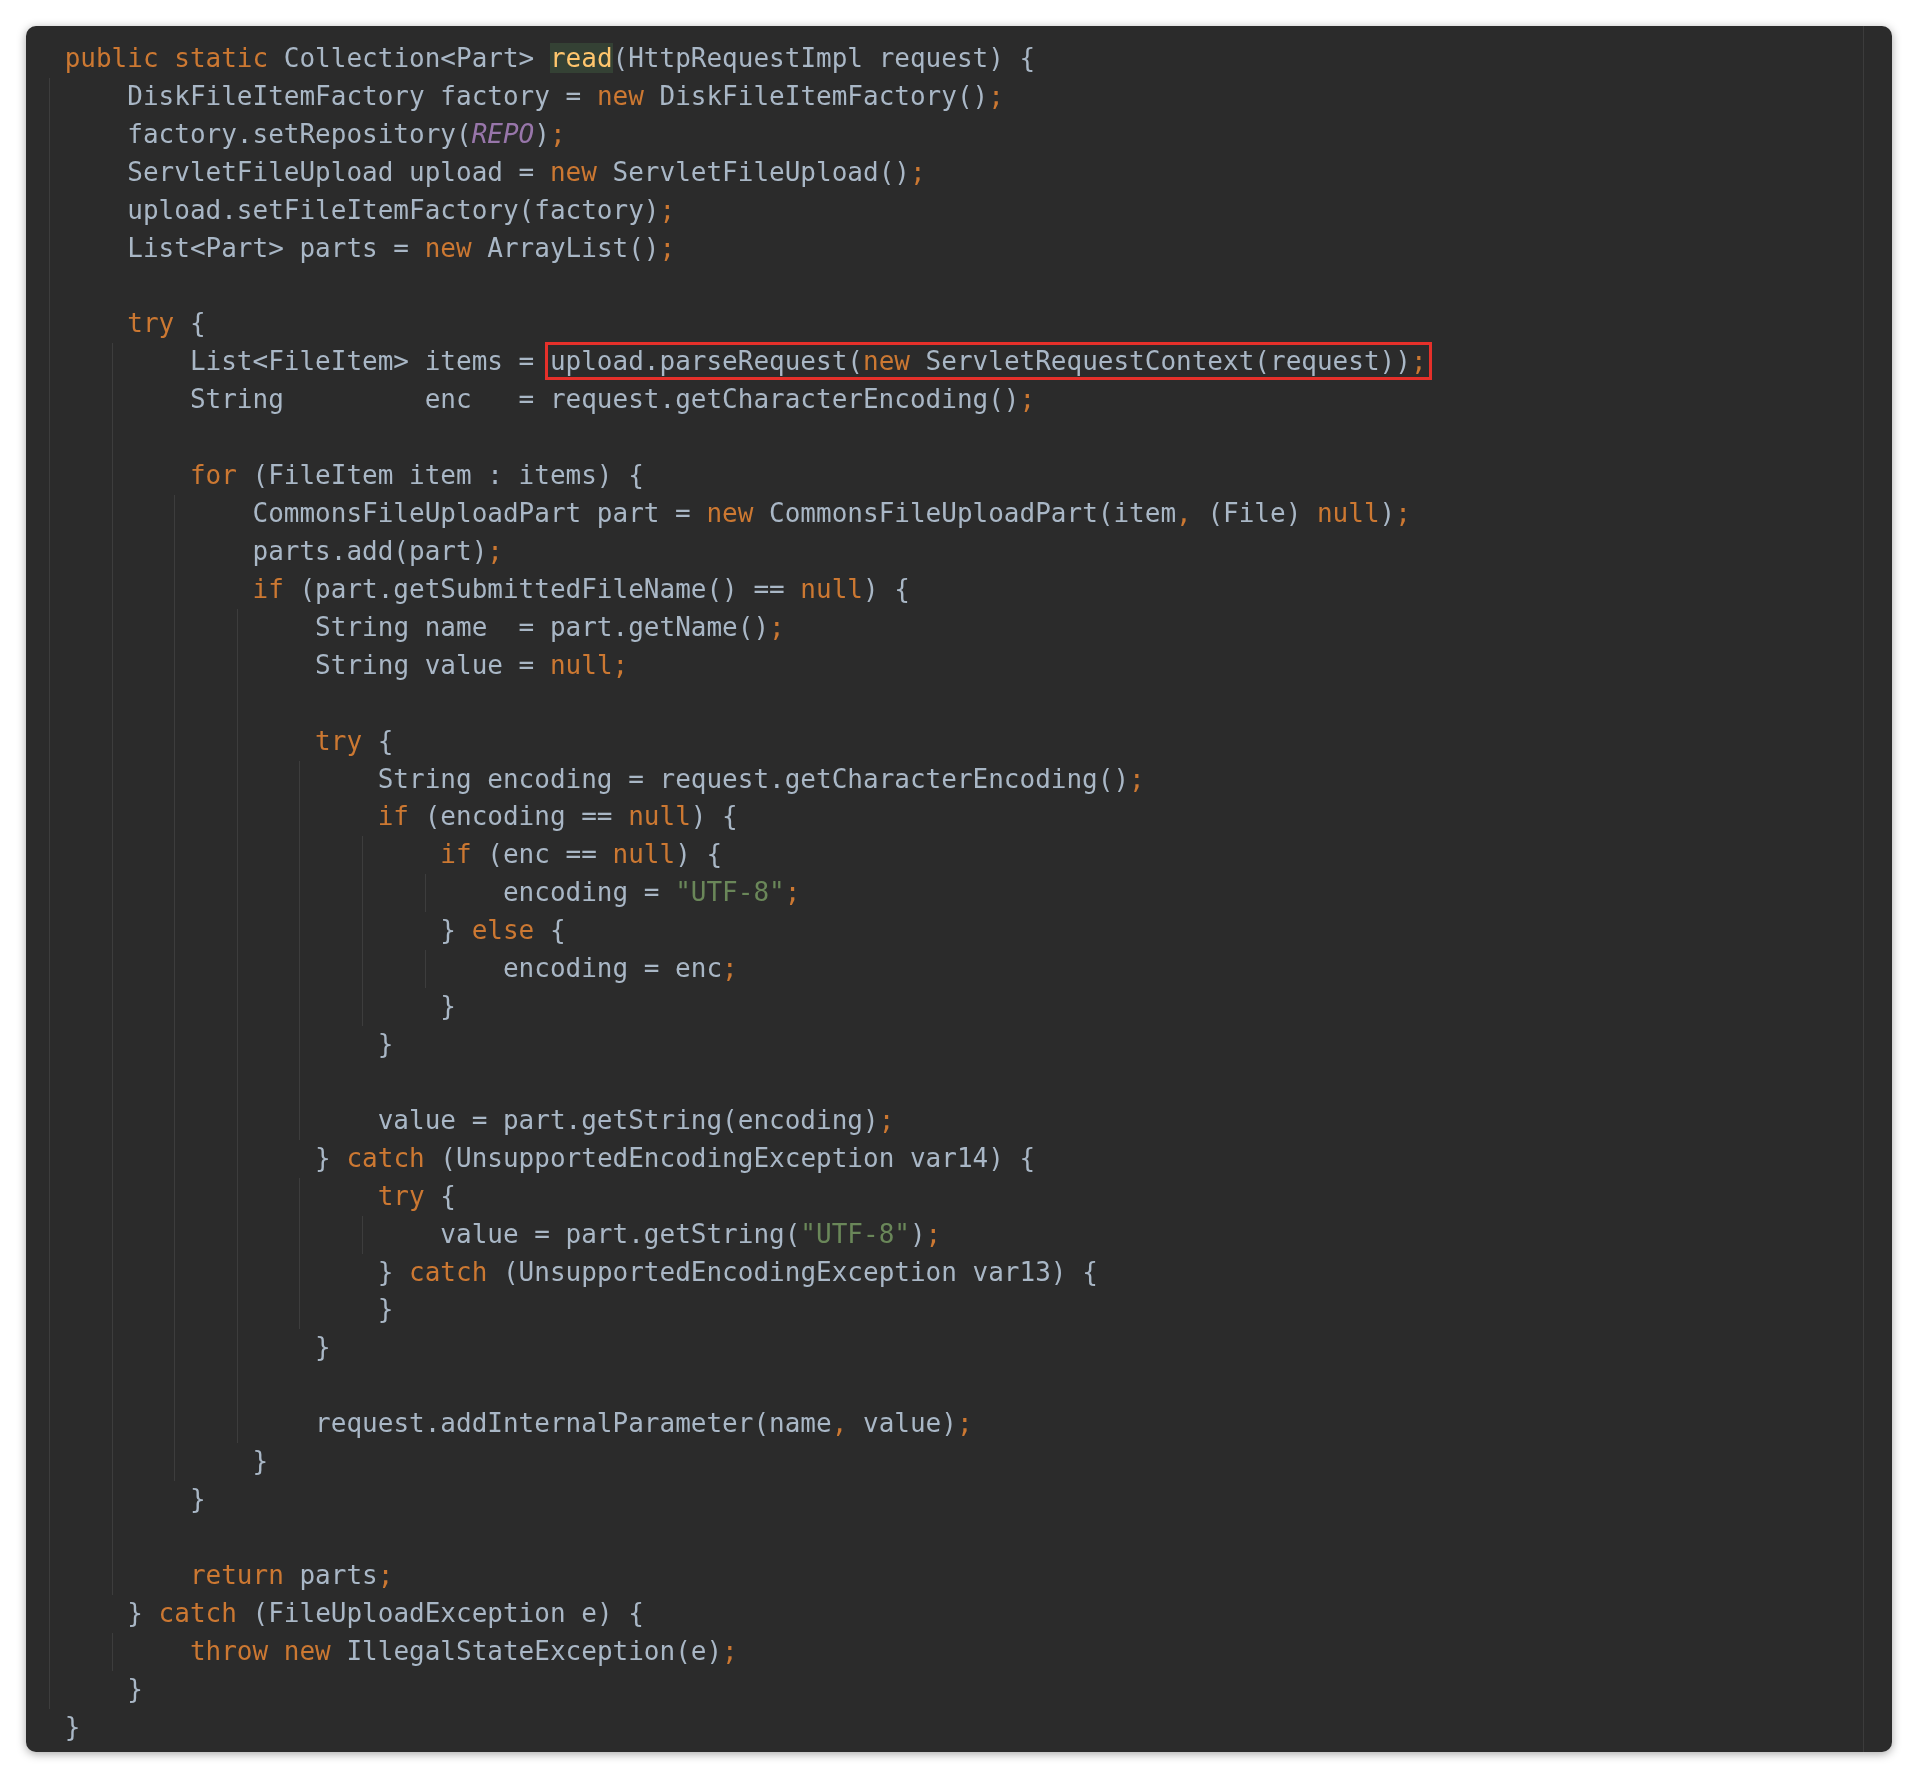  What do you see at coordinates (620, 968) in the screenshot?
I see `code-text: encoding = enc;` at bounding box center [620, 968].